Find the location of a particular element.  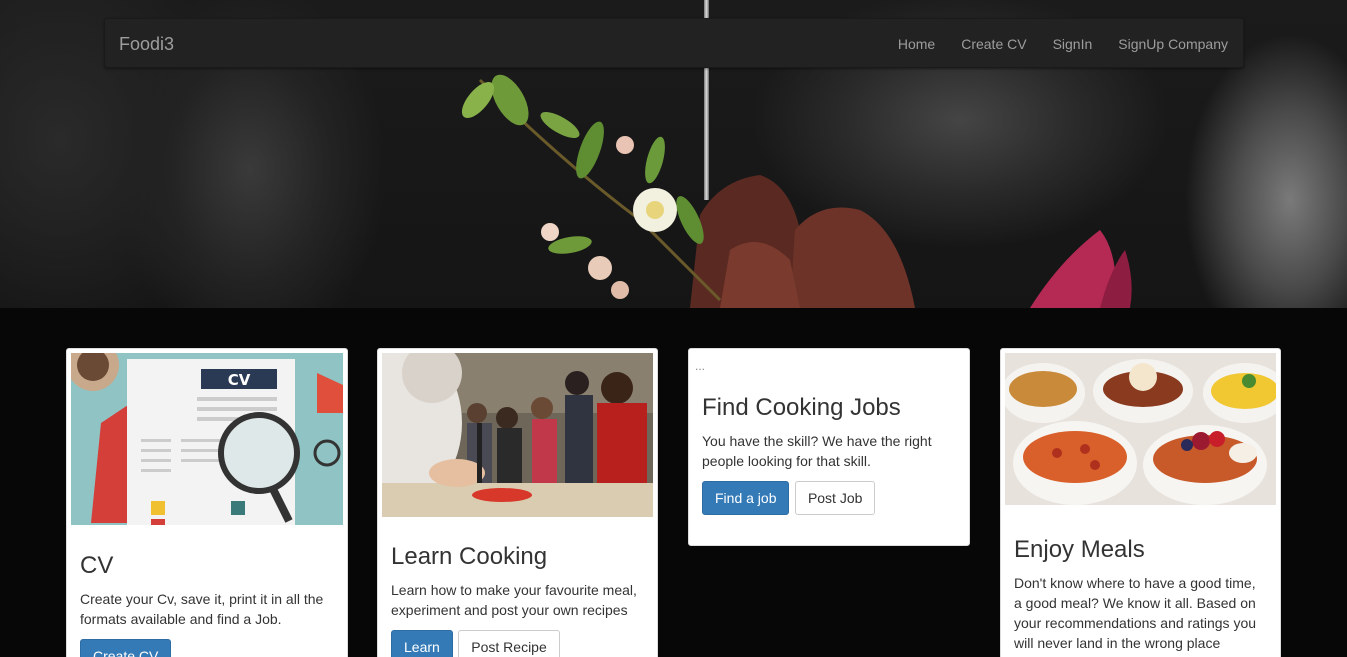

post-job-button: Post Job is located at coordinates (835, 498).